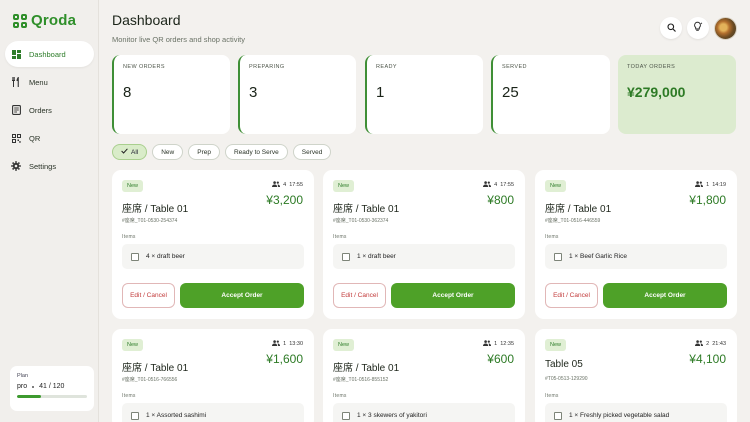 Image resolution: width=750 pixels, height=422 pixels. Describe the element at coordinates (127, 92) in the screenshot. I see `stat-value: 8` at that location.